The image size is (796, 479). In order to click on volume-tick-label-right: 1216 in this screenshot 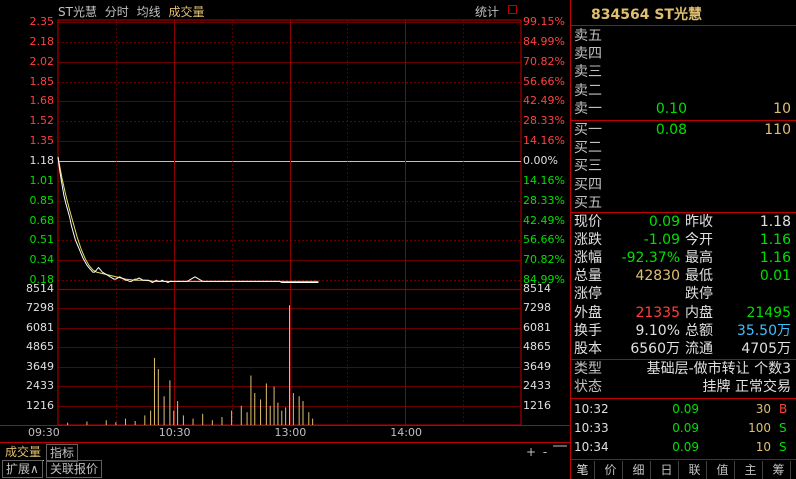, I will do `click(537, 405)`.